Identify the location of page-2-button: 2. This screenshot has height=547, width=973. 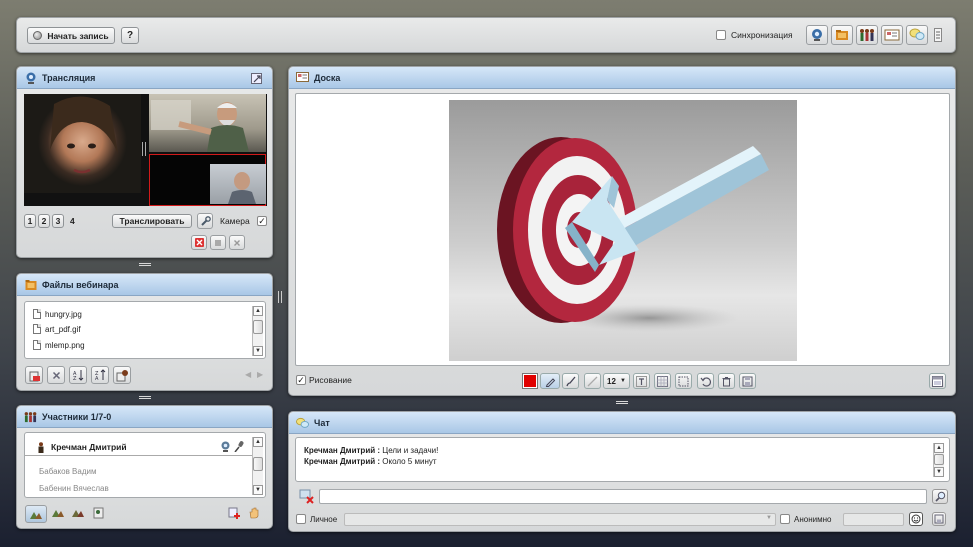
(44, 221).